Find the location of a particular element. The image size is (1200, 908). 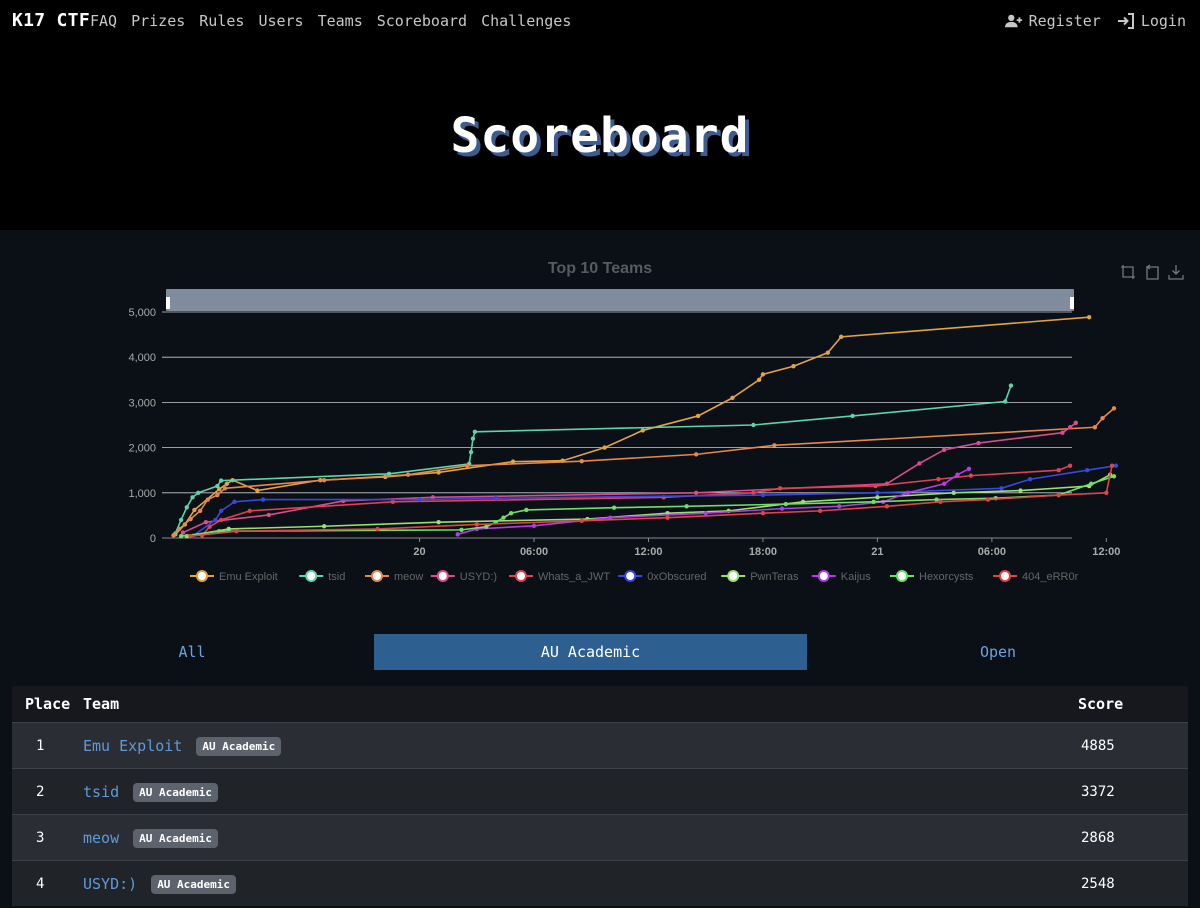

x-tick-label: 20 is located at coordinates (419, 552).